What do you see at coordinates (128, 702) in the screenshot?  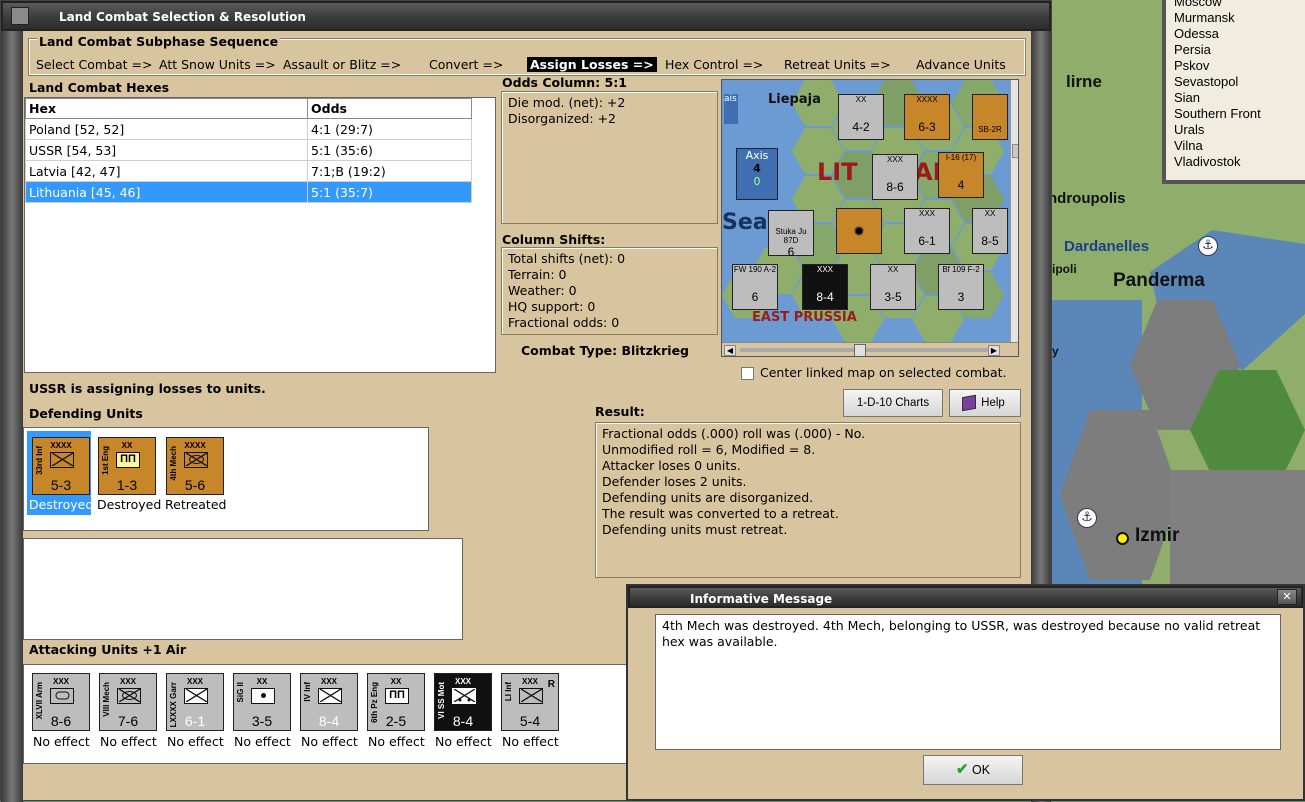 I see `attacker-unit-counter: XXX VIII Mech 7-6` at bounding box center [128, 702].